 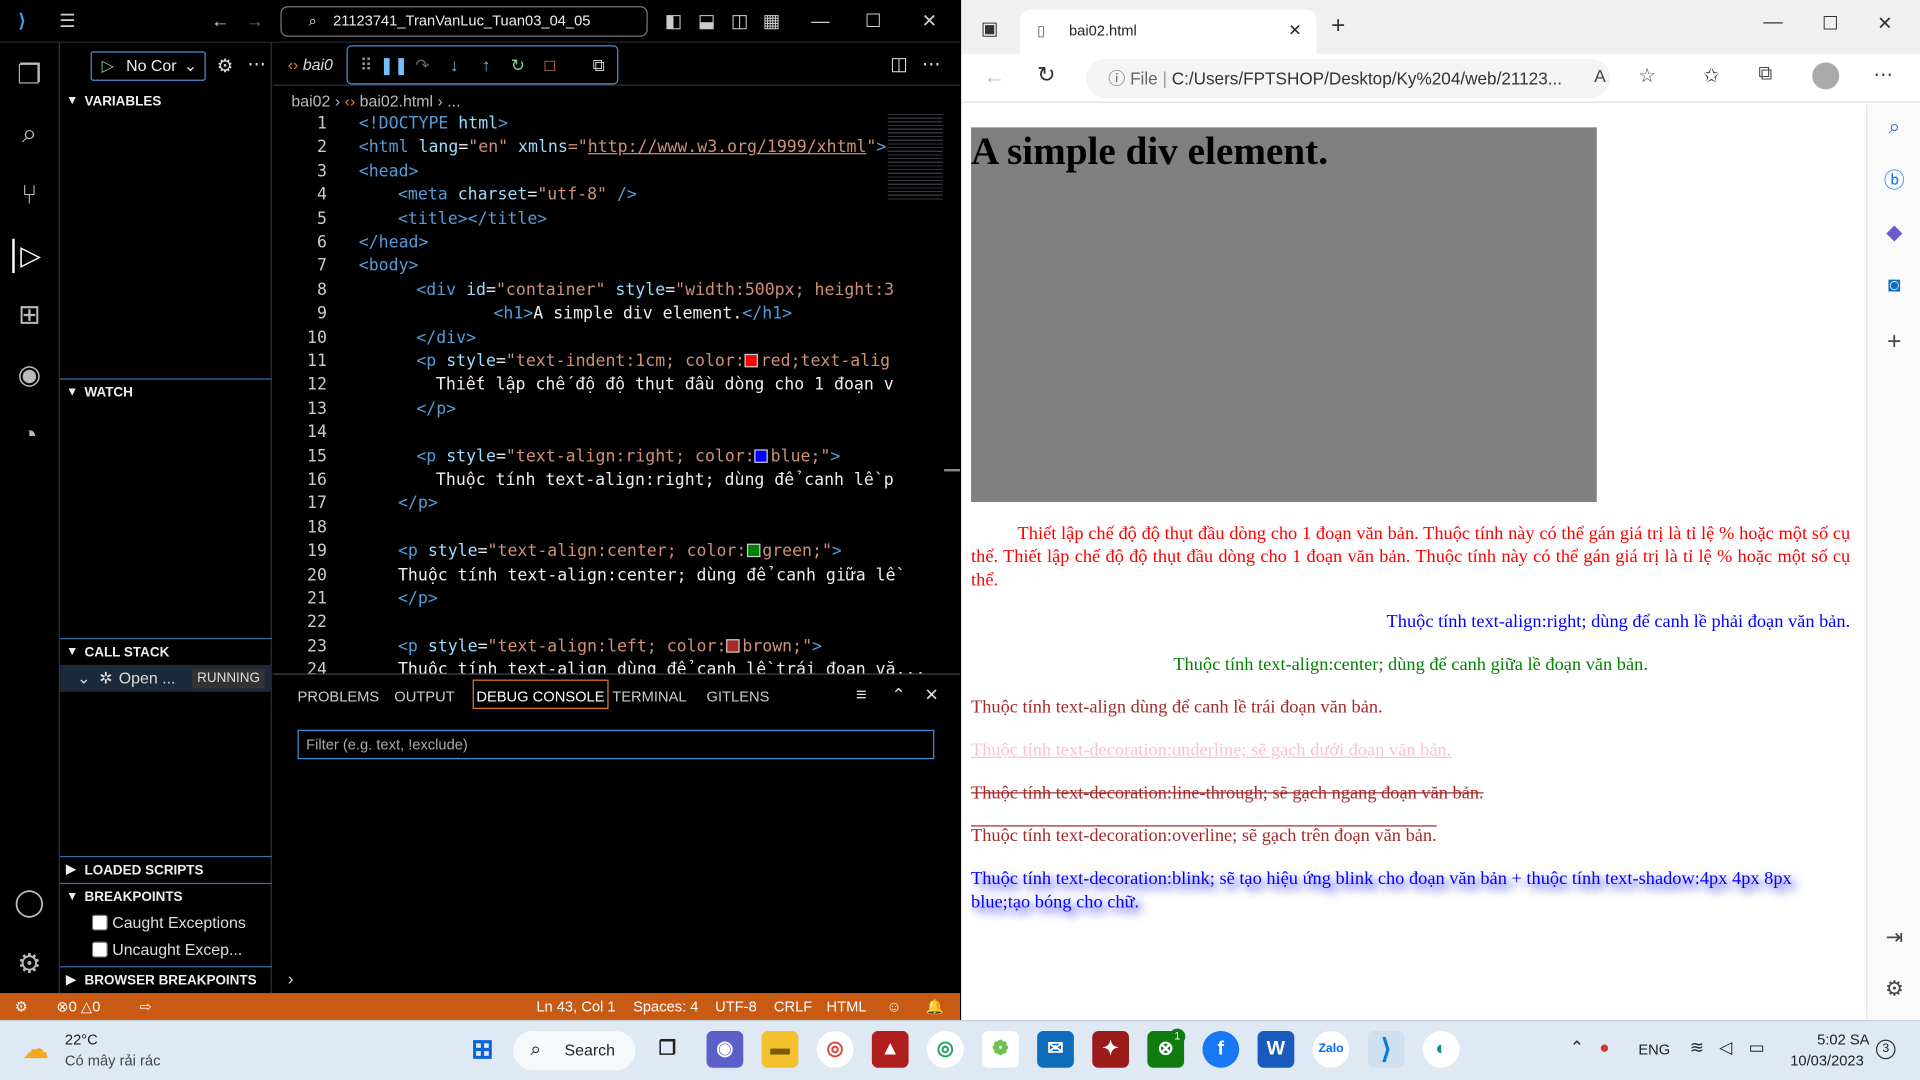 What do you see at coordinates (1826, 76) in the screenshot?
I see `profile-avatar` at bounding box center [1826, 76].